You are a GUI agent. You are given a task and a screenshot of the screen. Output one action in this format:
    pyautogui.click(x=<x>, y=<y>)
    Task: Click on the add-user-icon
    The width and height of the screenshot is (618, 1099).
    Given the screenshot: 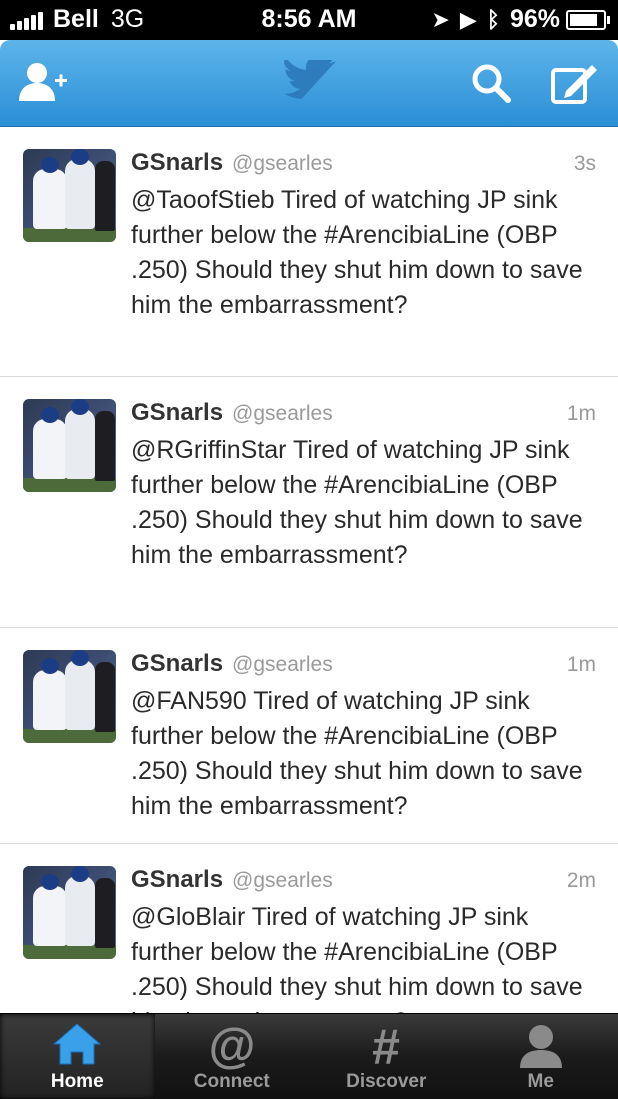 What is the action you would take?
    pyautogui.click(x=43, y=83)
    